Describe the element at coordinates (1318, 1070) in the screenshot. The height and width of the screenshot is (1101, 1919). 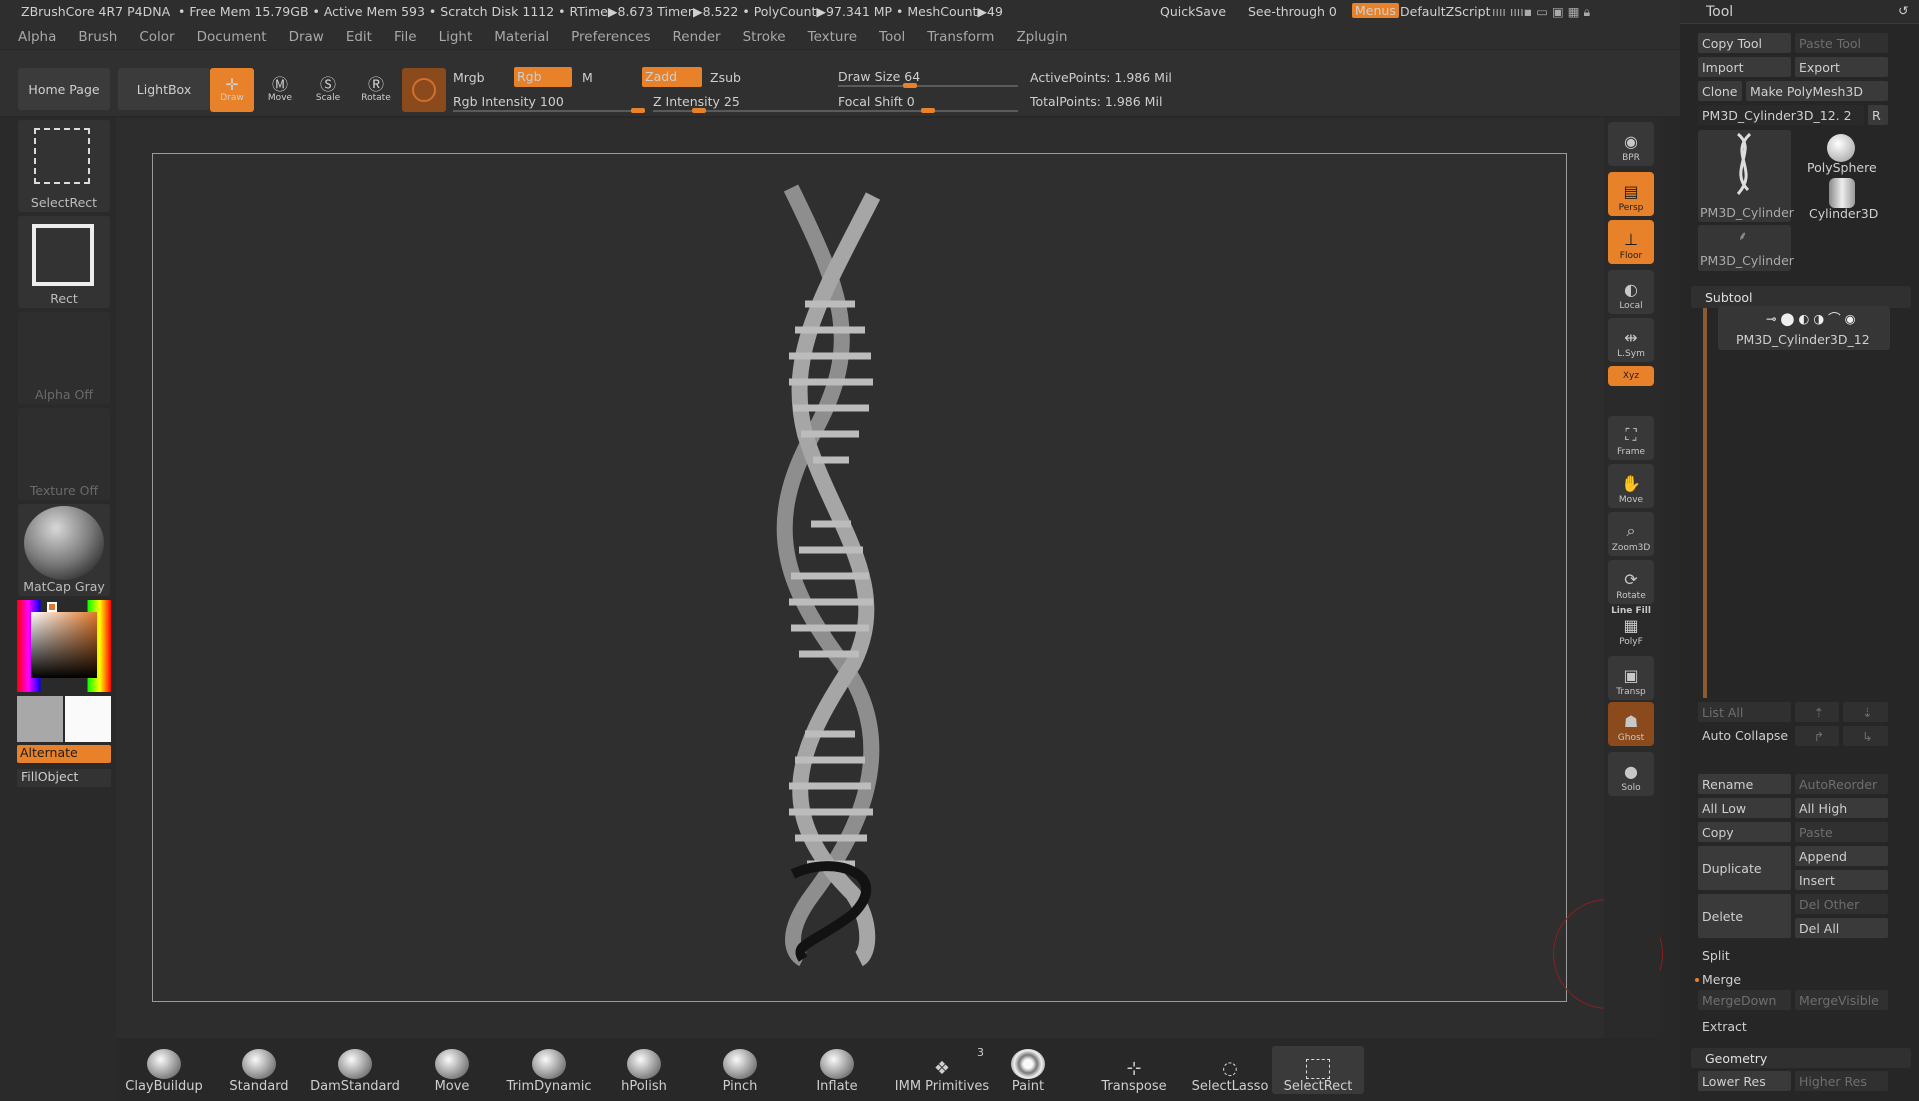
I see `brush-selectrect: SelectRect` at that location.